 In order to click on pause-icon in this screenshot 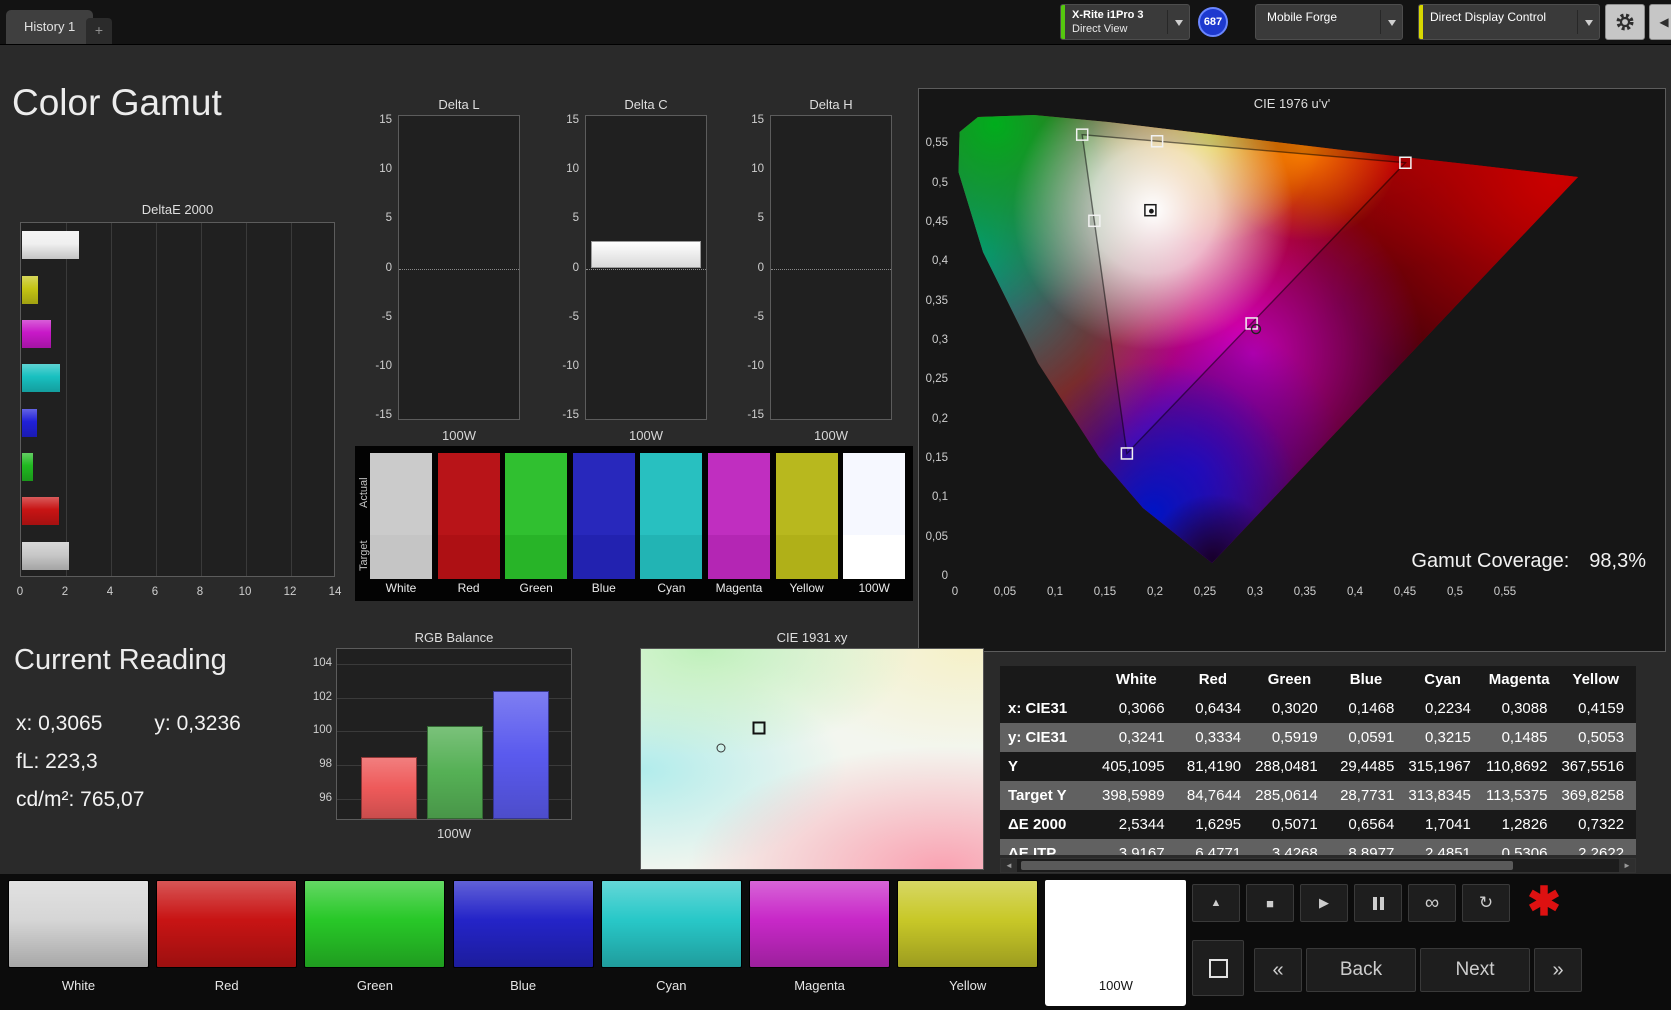, I will do `click(1374, 903)`.